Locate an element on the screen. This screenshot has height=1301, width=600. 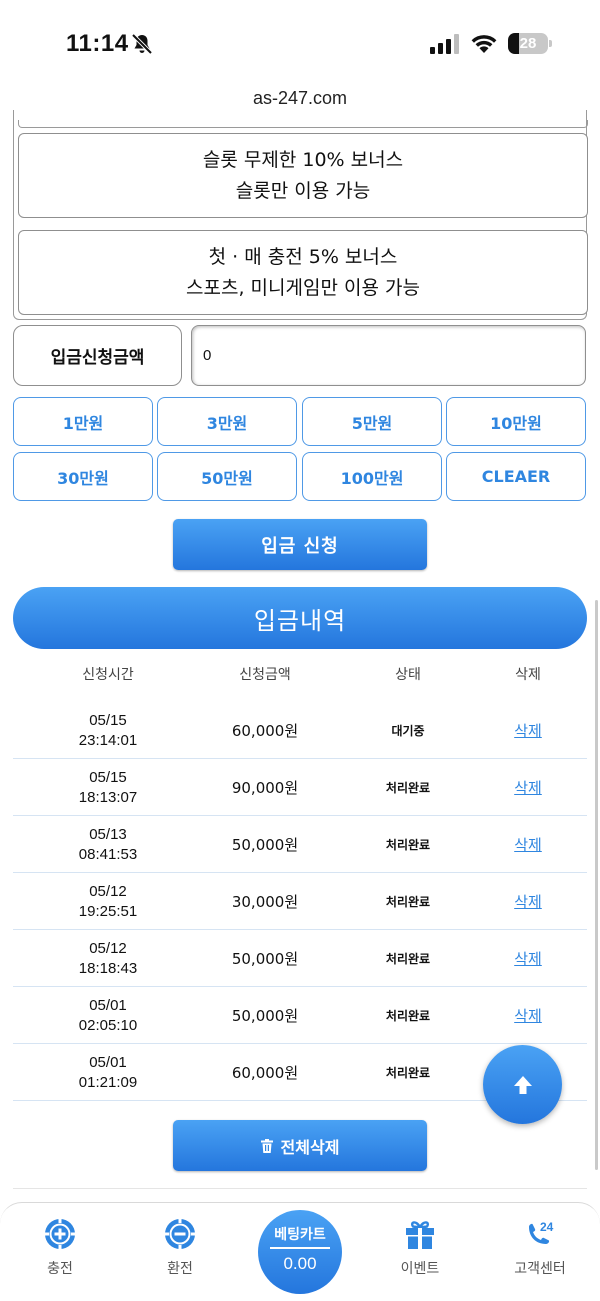
bonus-title: 슬롯 무제한 10% 보너스 is located at coordinates (303, 159).